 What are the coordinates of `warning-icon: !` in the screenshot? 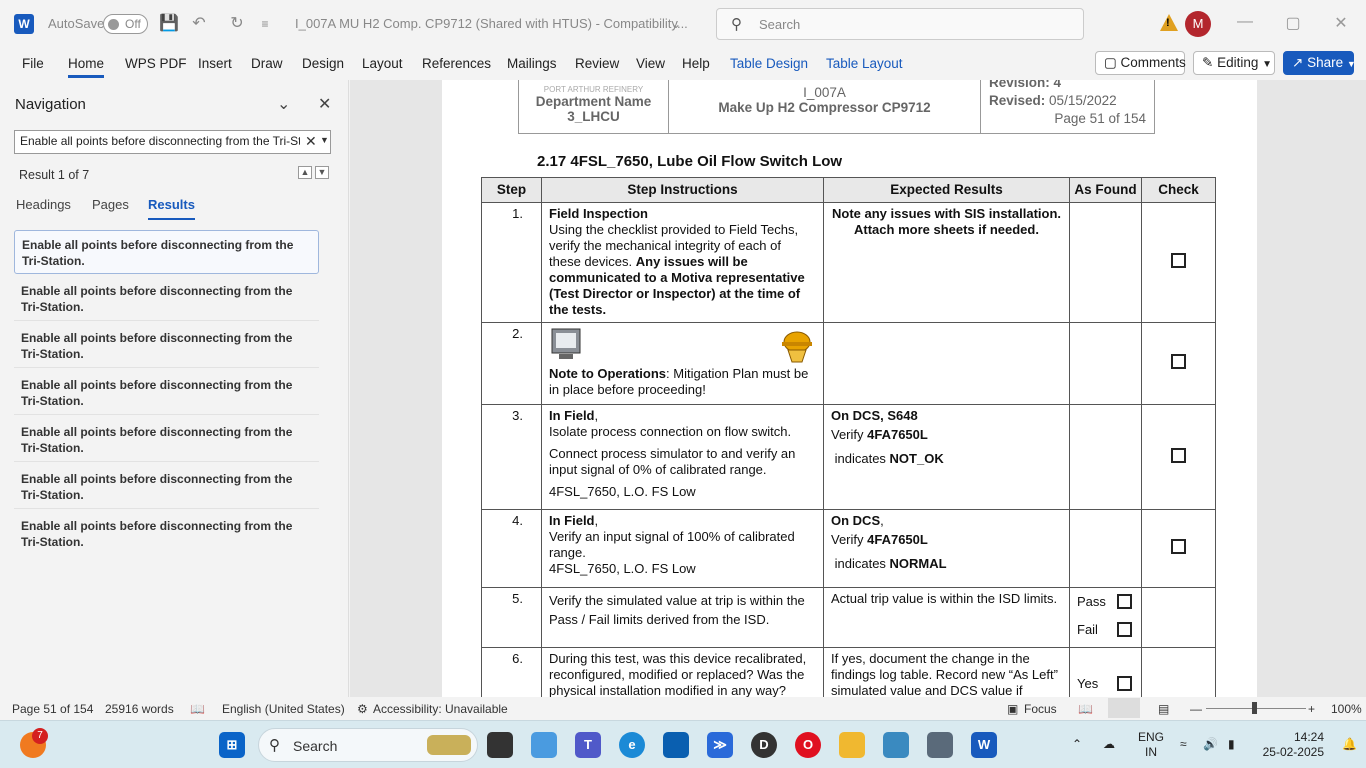 It's located at (1169, 22).